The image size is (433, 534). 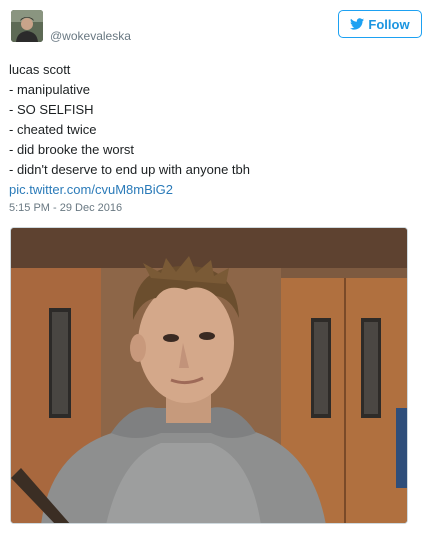 I want to click on tweet-line: - SO SELFISH, so click(x=51, y=109).